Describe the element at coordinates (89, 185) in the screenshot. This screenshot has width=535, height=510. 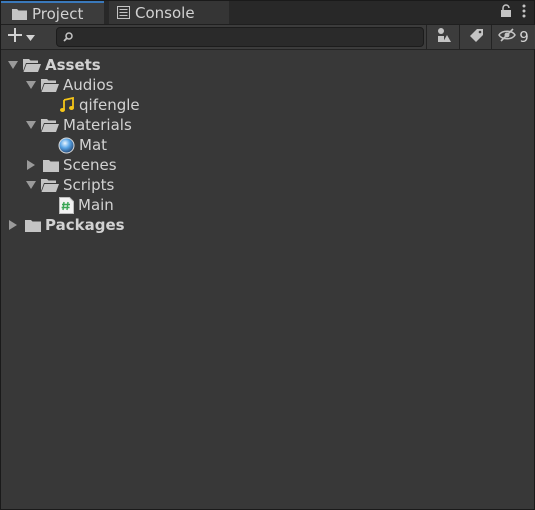
I see `tree-item-label: Scripts` at that location.